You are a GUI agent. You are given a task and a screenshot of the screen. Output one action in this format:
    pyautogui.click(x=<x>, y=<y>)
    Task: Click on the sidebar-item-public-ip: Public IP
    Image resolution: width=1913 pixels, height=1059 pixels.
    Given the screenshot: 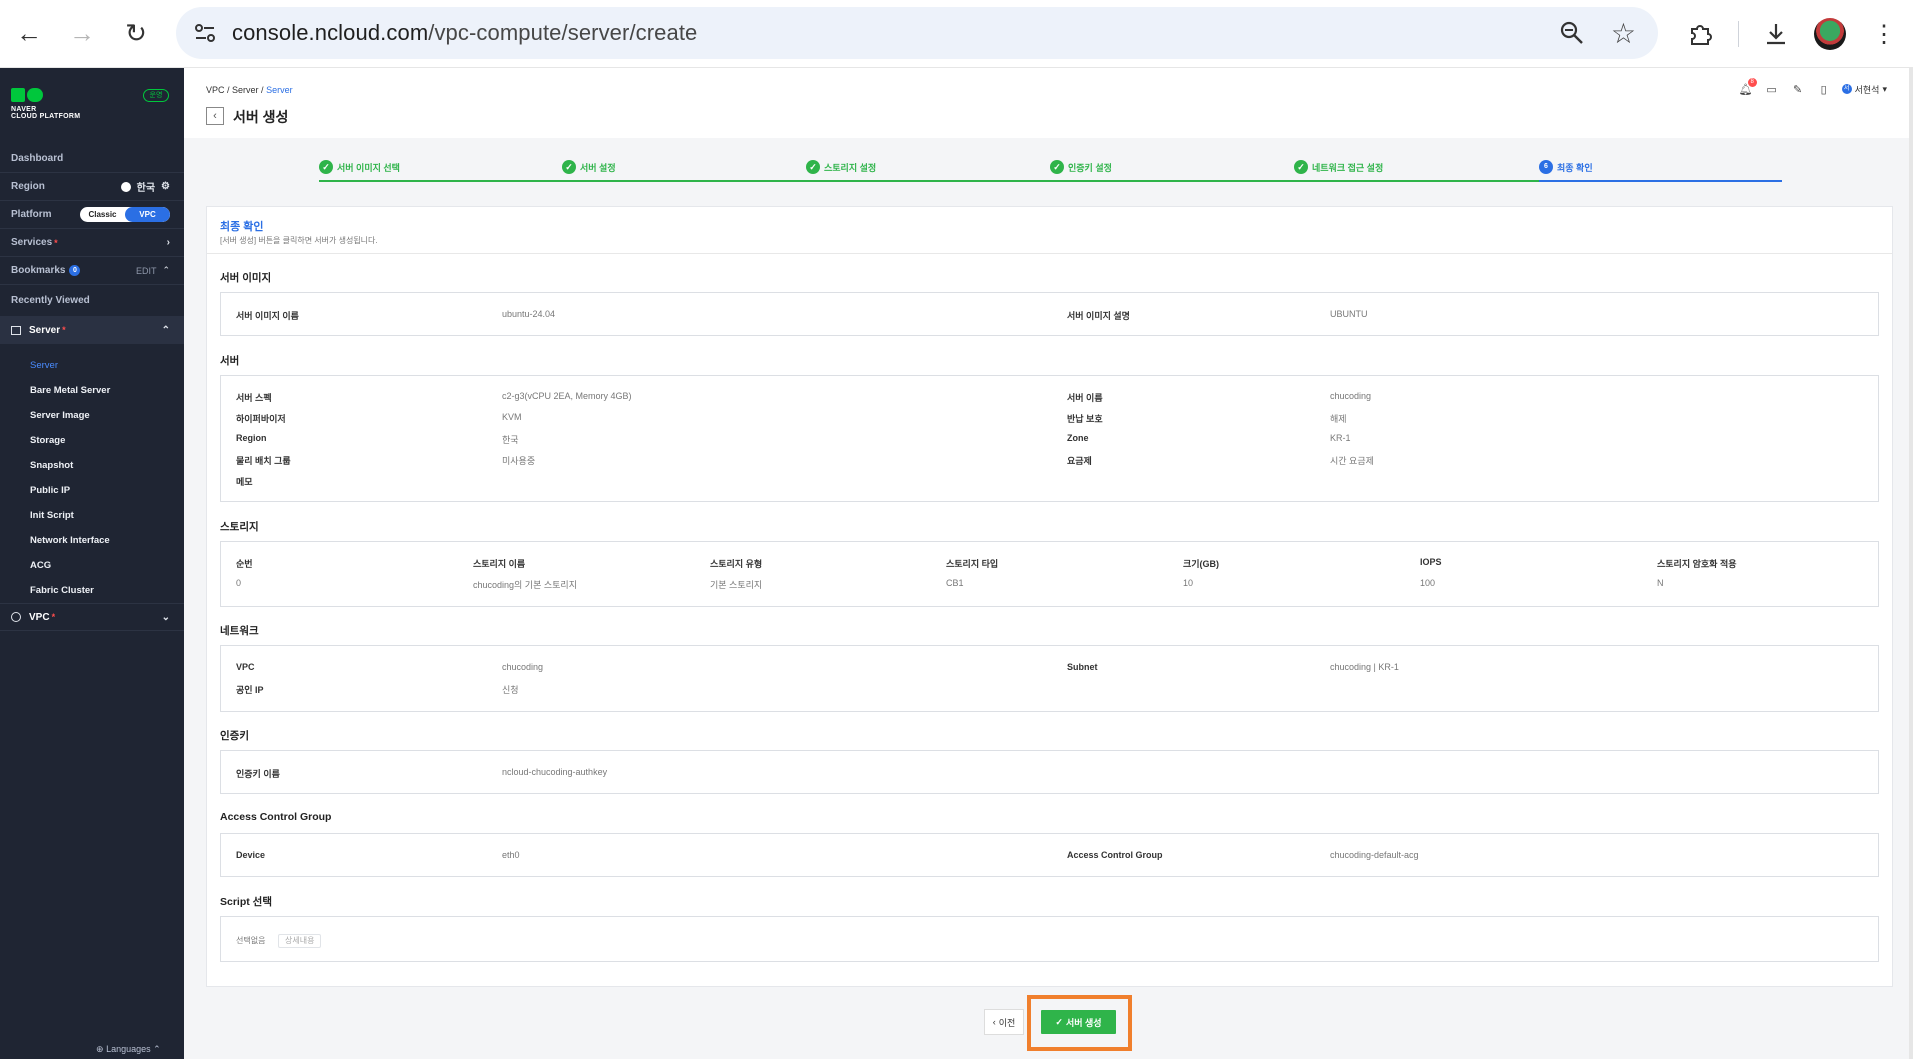 What is the action you would take?
    pyautogui.click(x=50, y=490)
    